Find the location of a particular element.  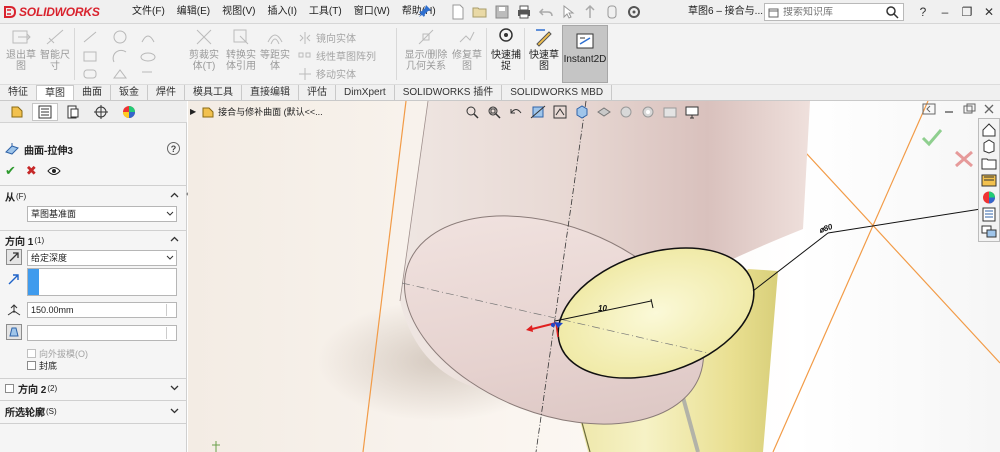

display-delete-relations-button: 显示/删除 几何关系 is located at coordinates (426, 54).